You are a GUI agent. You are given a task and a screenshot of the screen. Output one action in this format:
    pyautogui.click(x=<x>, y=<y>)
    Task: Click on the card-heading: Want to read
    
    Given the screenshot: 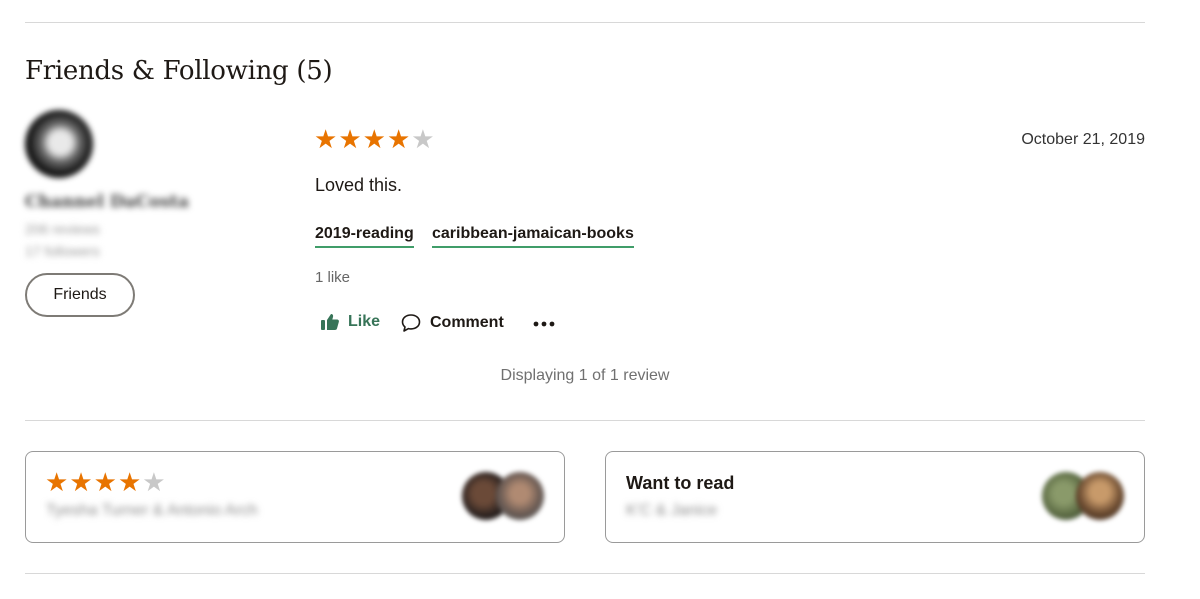 What is the action you would take?
    pyautogui.click(x=680, y=483)
    